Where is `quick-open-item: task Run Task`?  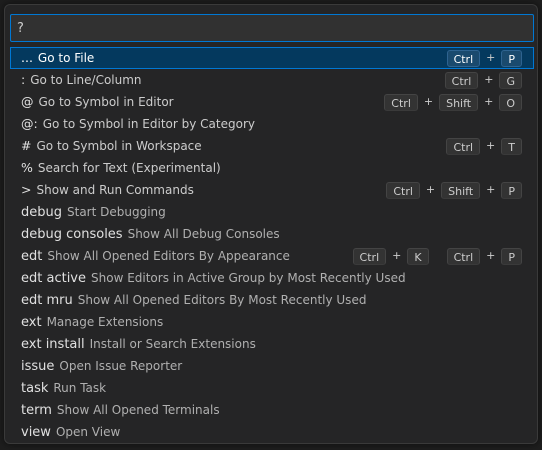
quick-open-item: task Run Task is located at coordinates (272, 388).